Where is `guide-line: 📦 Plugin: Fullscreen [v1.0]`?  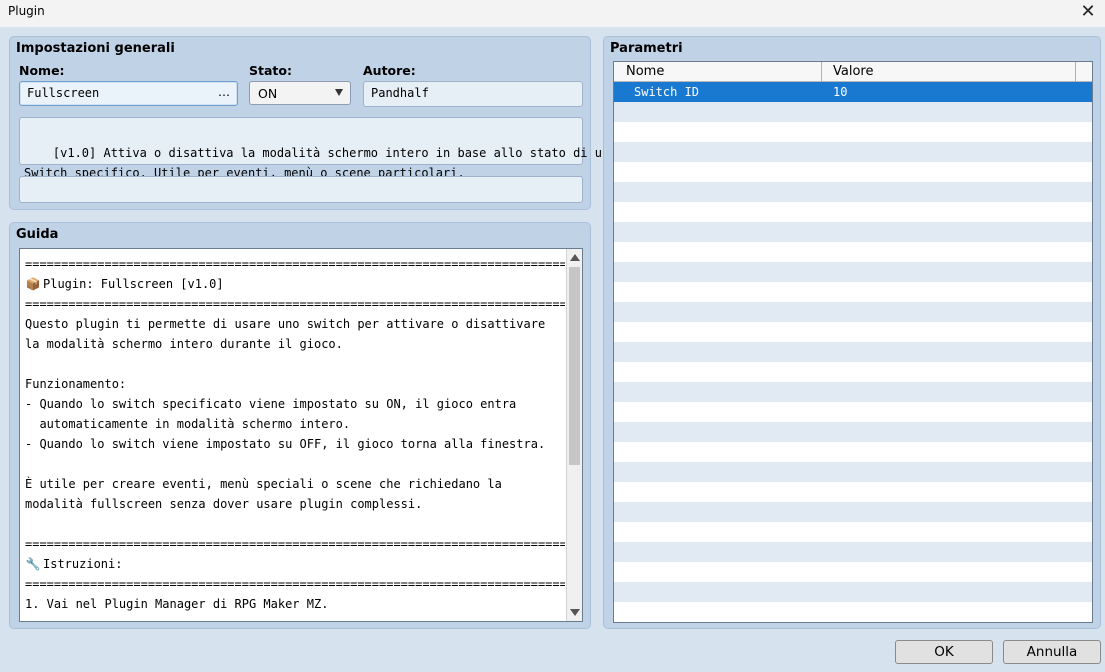
guide-line: 📦 Plugin: Fullscreen [v1.0] is located at coordinates (295, 284).